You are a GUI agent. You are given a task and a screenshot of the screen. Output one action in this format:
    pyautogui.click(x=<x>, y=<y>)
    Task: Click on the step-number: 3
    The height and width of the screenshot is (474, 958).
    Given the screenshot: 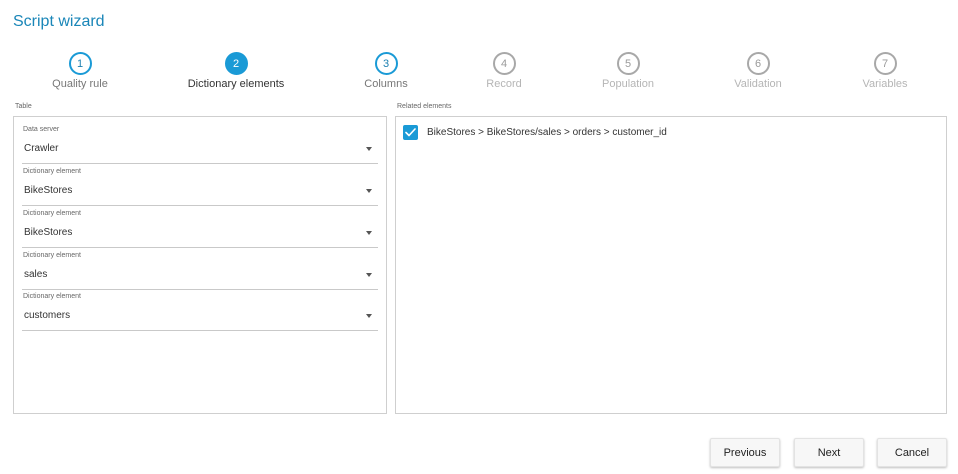 What is the action you would take?
    pyautogui.click(x=386, y=63)
    